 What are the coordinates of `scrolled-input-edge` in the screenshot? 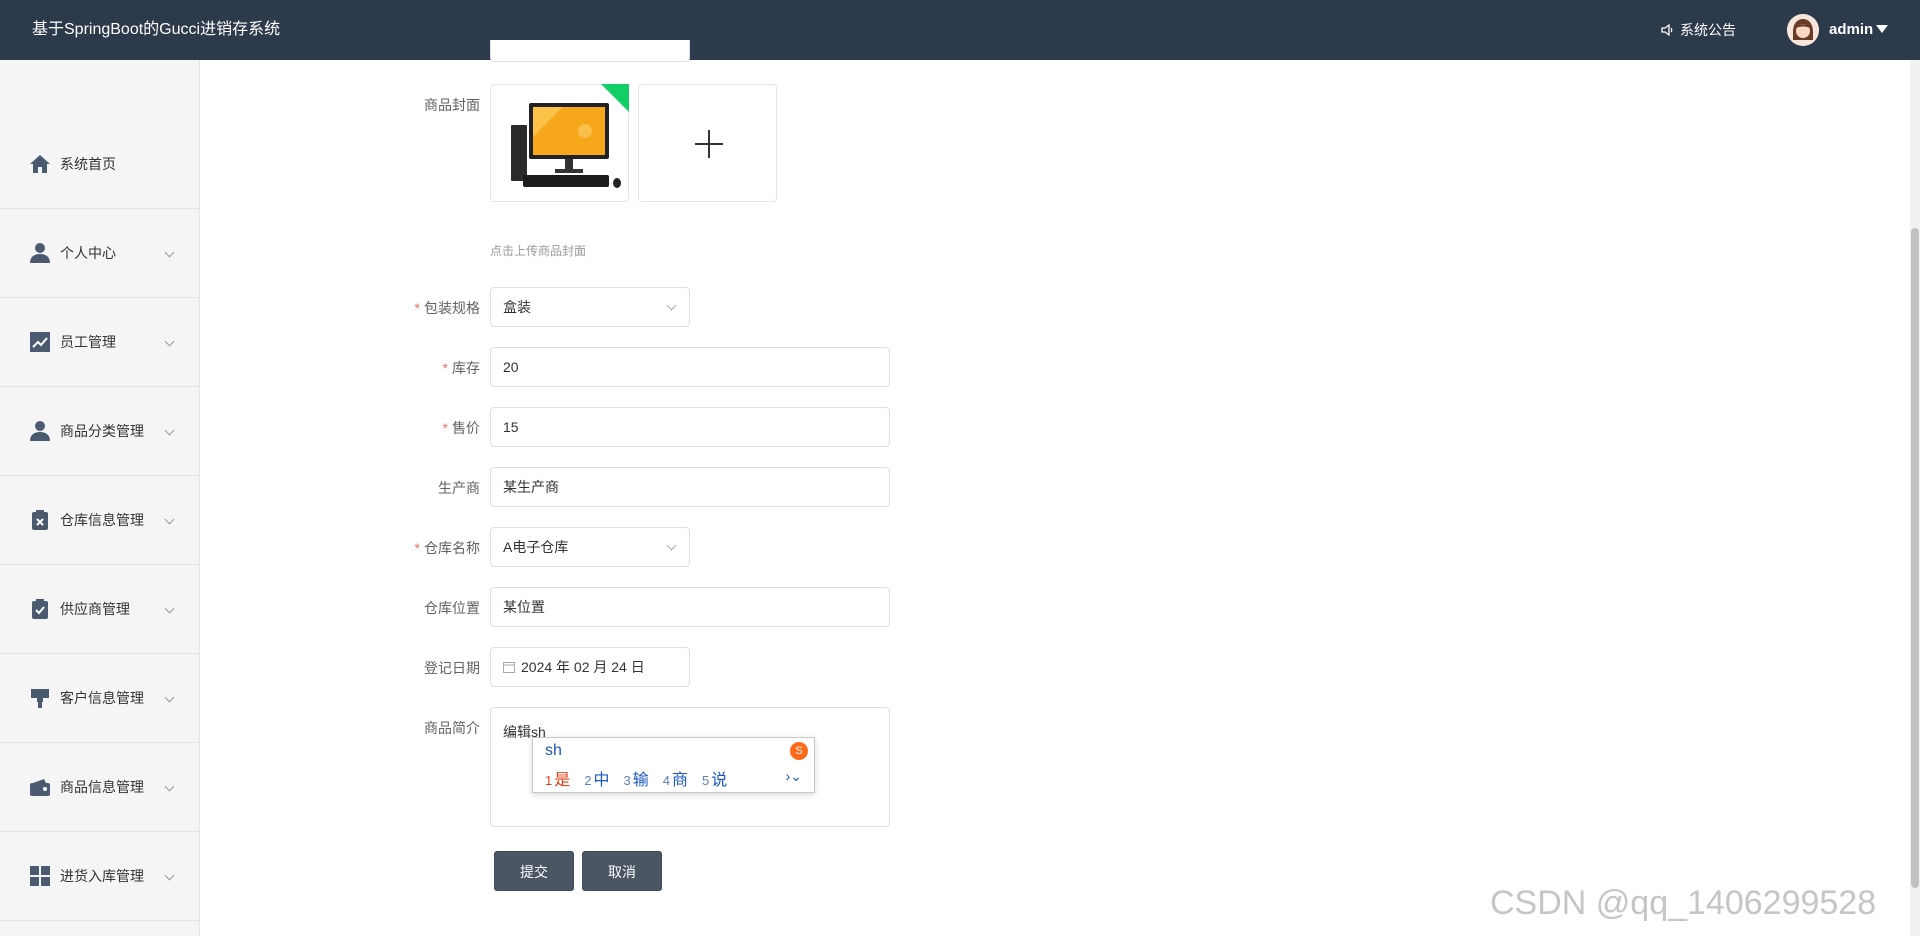 It's located at (590, 51).